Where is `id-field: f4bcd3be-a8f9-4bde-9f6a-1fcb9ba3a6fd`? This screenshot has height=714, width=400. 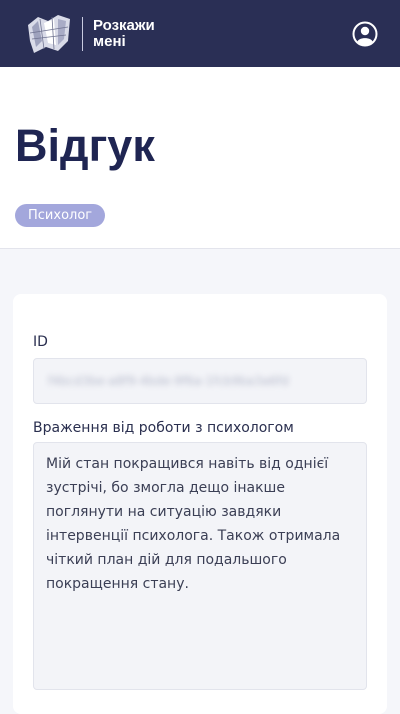 id-field: f4bcd3be-a8f9-4bde-9f6a-1fcb9ba3a6fd is located at coordinates (200, 381).